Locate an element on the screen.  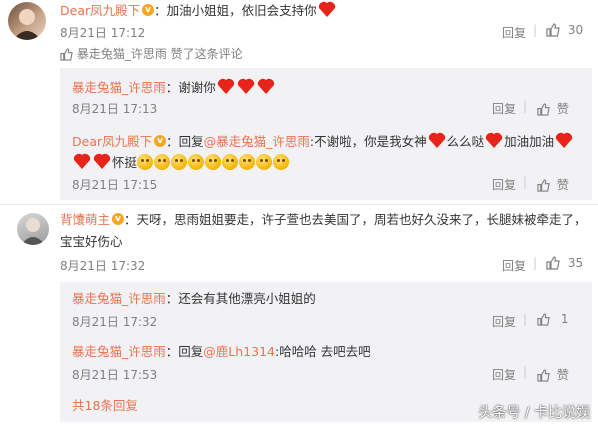
reply-text: :不谢啦，你是我女神 is located at coordinates (368, 141).